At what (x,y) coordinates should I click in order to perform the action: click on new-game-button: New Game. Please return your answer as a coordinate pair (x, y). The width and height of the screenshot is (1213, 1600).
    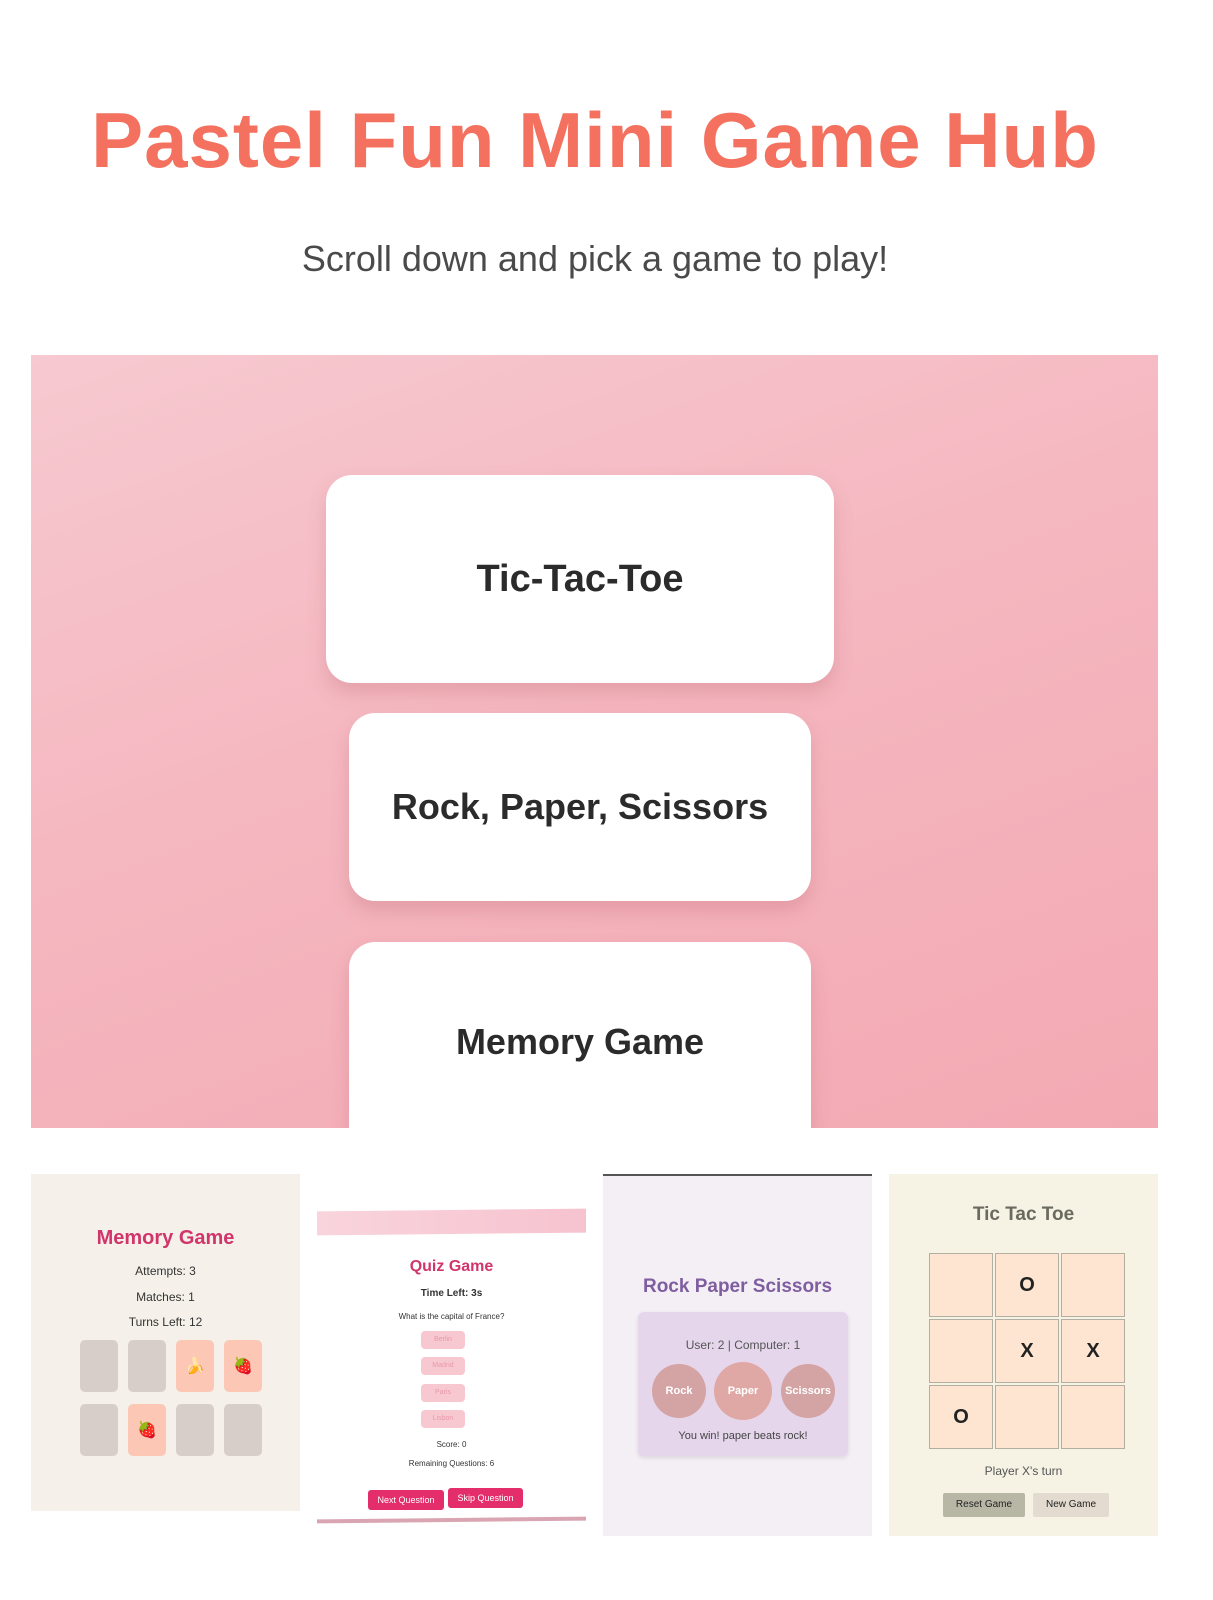
    Looking at the image, I should click on (1071, 1505).